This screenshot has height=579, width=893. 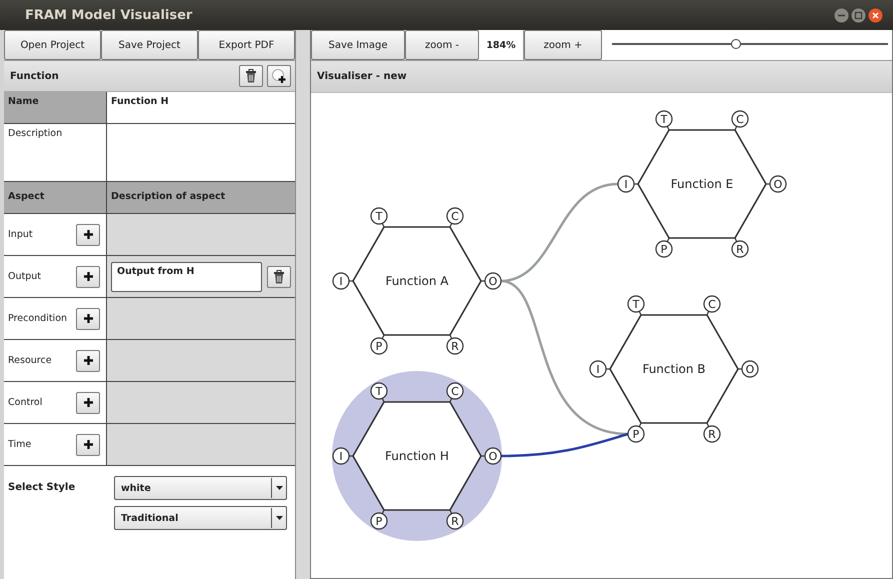 I want to click on slider-thumb, so click(x=736, y=44).